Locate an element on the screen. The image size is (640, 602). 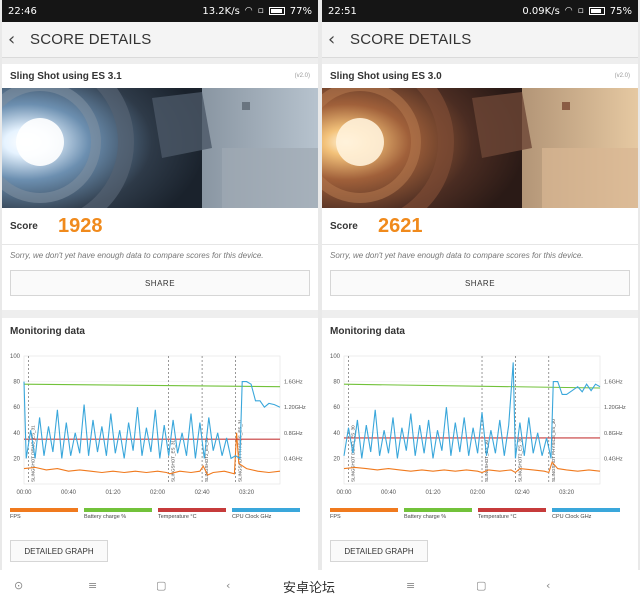
net-speed: 0.09K/s is located at coordinates (541, 11).